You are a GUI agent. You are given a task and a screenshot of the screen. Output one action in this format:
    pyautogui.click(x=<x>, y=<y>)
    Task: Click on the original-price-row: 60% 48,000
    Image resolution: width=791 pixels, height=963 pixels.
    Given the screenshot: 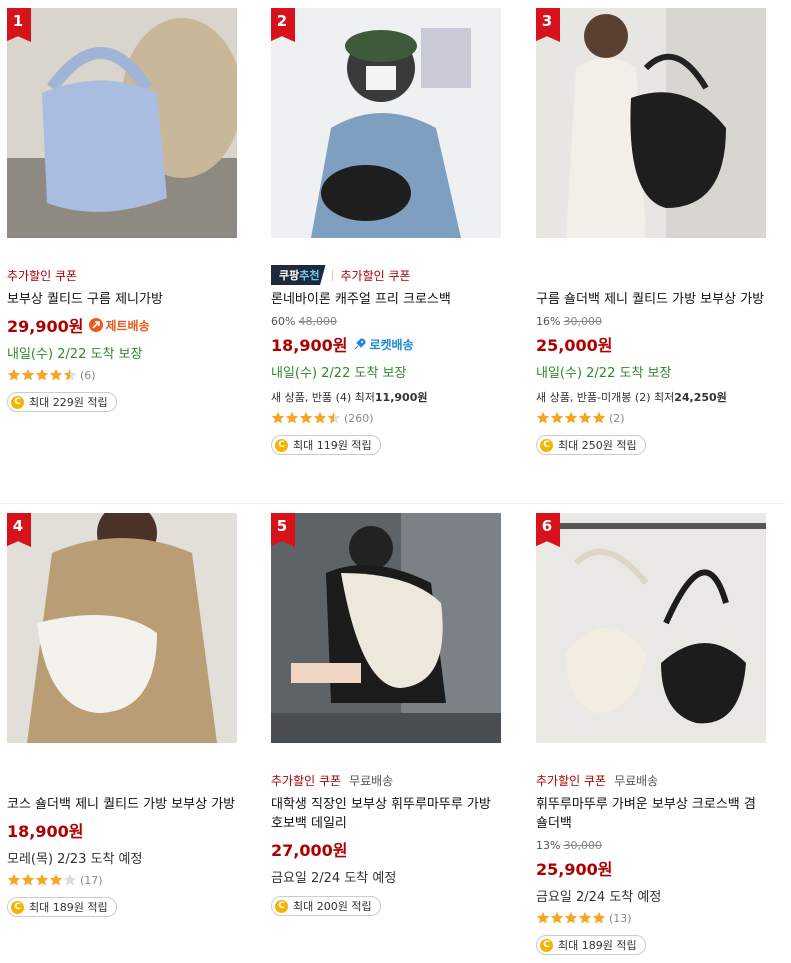 What is the action you would take?
    pyautogui.click(x=396, y=321)
    